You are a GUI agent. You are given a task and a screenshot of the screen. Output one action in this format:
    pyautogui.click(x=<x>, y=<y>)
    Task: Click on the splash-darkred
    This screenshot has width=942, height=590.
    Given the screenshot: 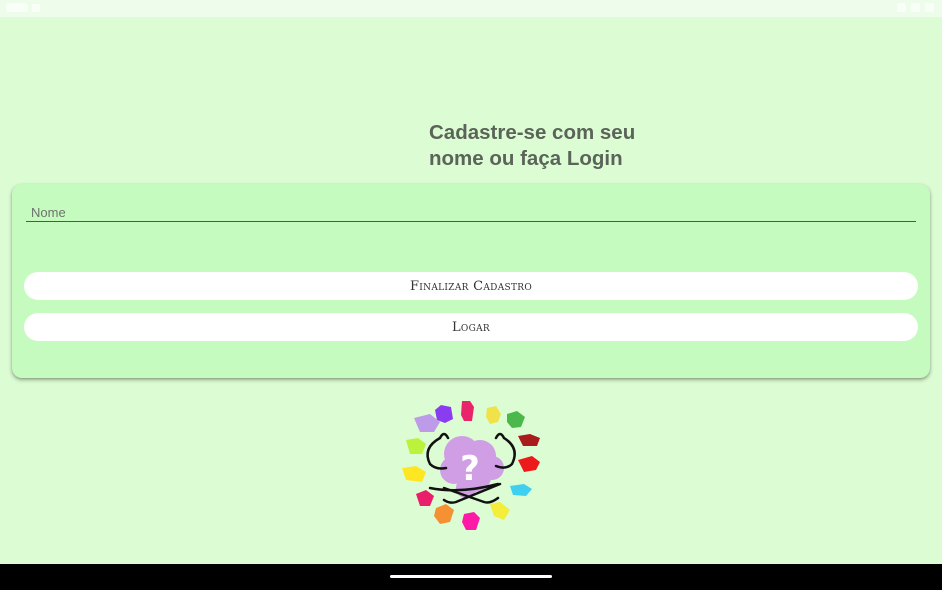 What is the action you would take?
    pyautogui.click(x=529, y=440)
    